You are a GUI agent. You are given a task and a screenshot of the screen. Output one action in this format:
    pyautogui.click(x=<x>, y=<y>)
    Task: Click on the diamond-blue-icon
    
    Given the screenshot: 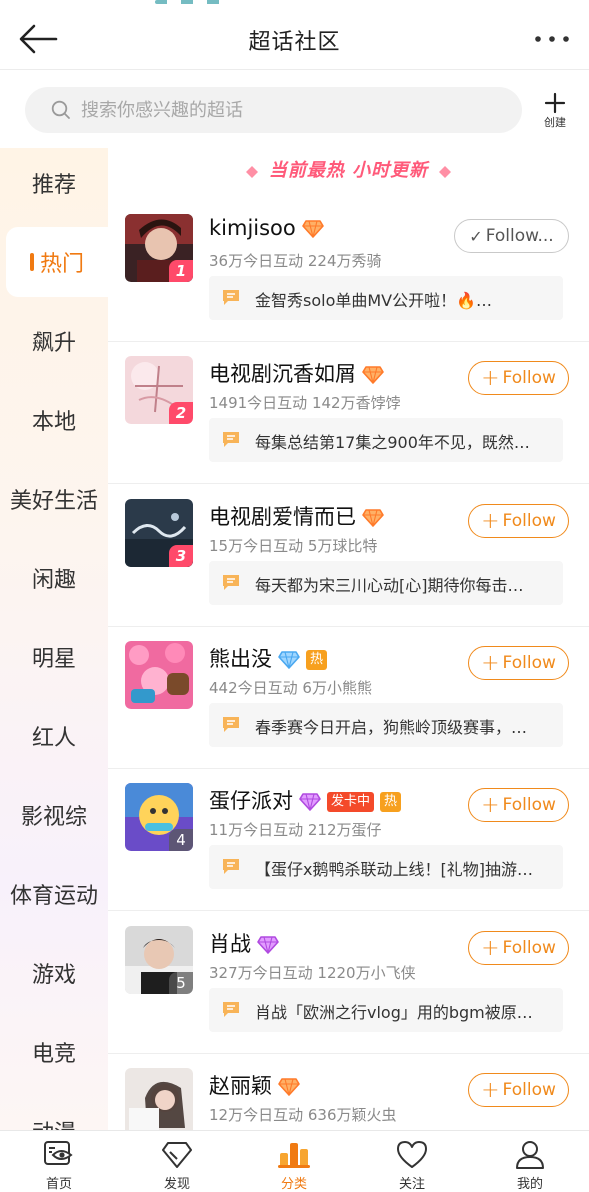 What is the action you would take?
    pyautogui.click(x=289, y=660)
    